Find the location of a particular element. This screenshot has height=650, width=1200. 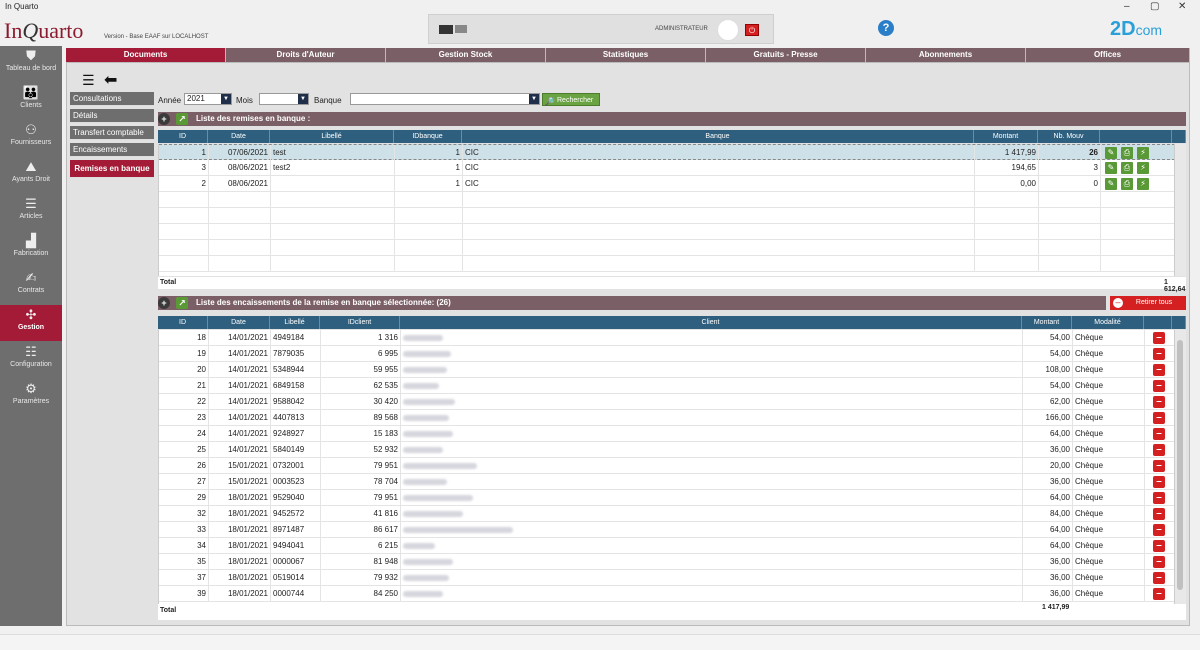

table-row: 1 07/06/2021 test 1 CIC 1 417,99 26 ✎ ⎙ ⚡ is located at coordinates (667, 152).